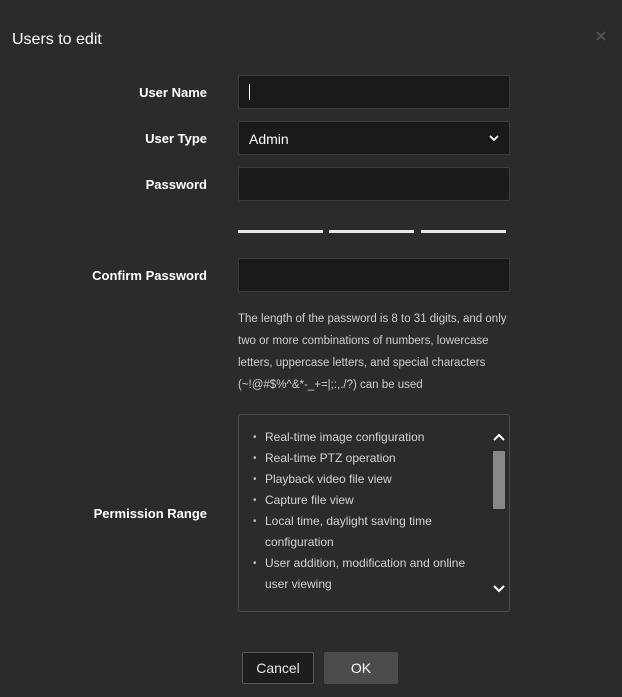  What do you see at coordinates (278, 668) in the screenshot?
I see `cancel-button: Cancel` at bounding box center [278, 668].